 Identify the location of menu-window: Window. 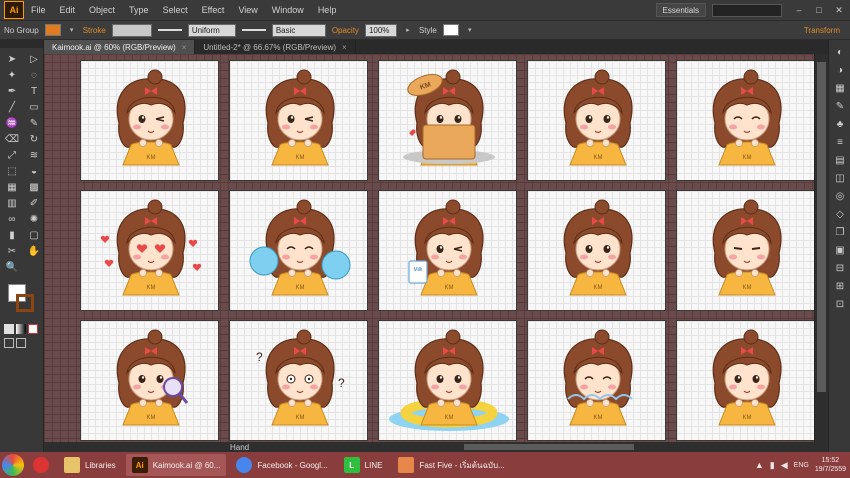
(288, 10).